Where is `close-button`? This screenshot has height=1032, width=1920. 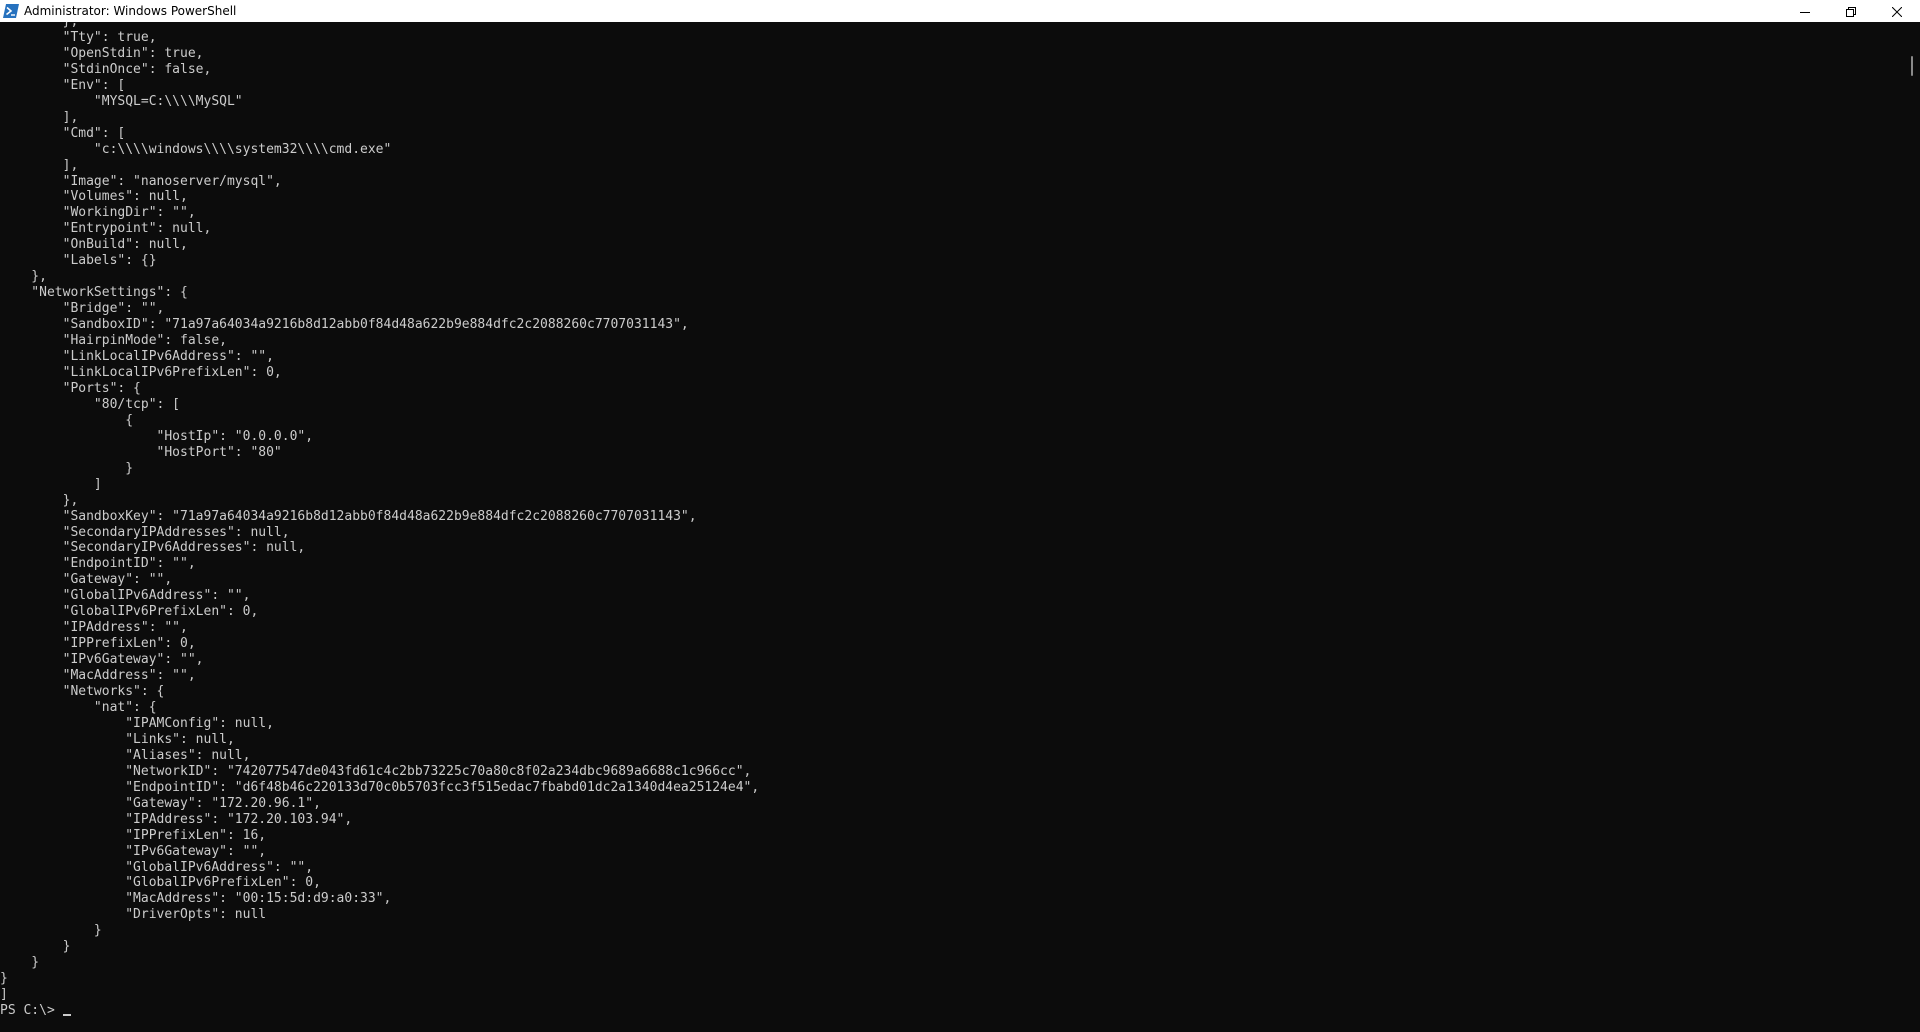 close-button is located at coordinates (1897, 11).